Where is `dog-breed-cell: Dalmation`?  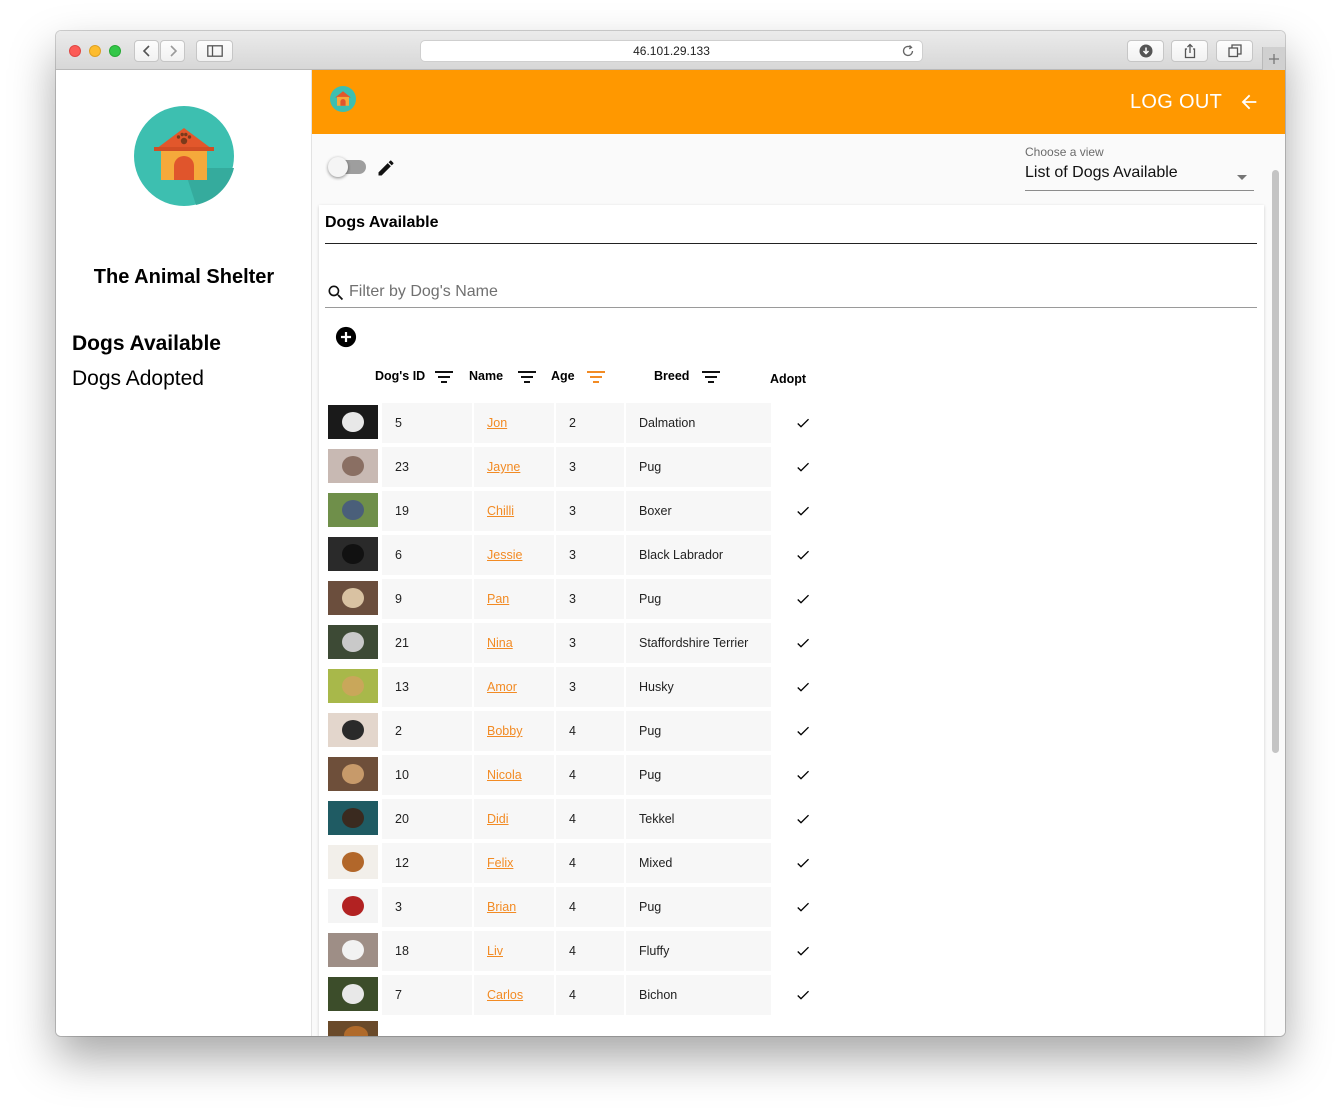
dog-breed-cell: Dalmation is located at coordinates (698, 423).